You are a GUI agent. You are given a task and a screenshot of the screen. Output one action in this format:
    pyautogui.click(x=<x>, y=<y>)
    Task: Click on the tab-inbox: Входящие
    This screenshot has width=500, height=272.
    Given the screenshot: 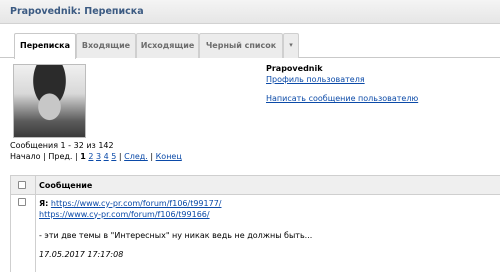 What is the action you would take?
    pyautogui.click(x=106, y=45)
    